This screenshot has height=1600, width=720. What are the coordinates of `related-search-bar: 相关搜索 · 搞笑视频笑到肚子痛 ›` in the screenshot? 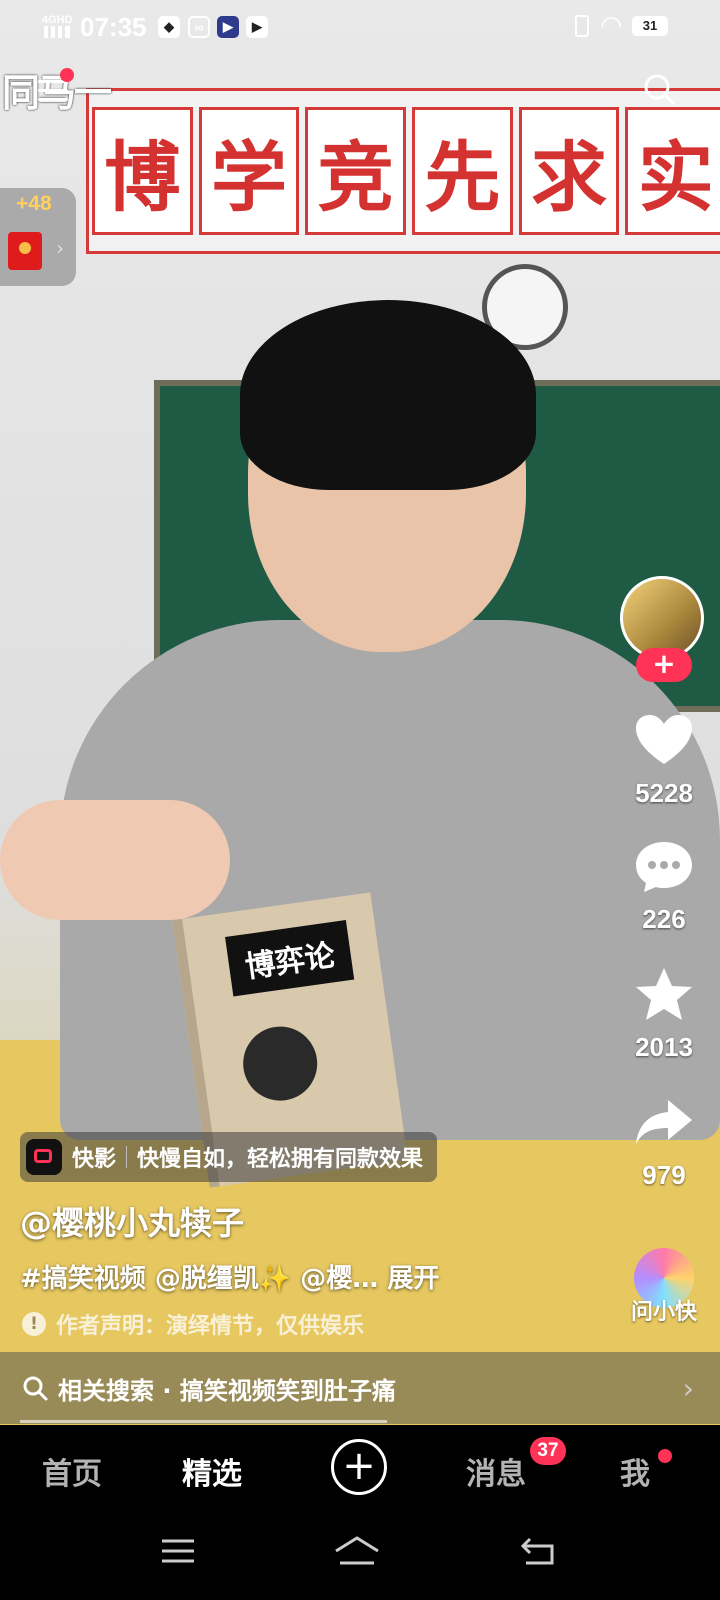 It's located at (360, 1388).